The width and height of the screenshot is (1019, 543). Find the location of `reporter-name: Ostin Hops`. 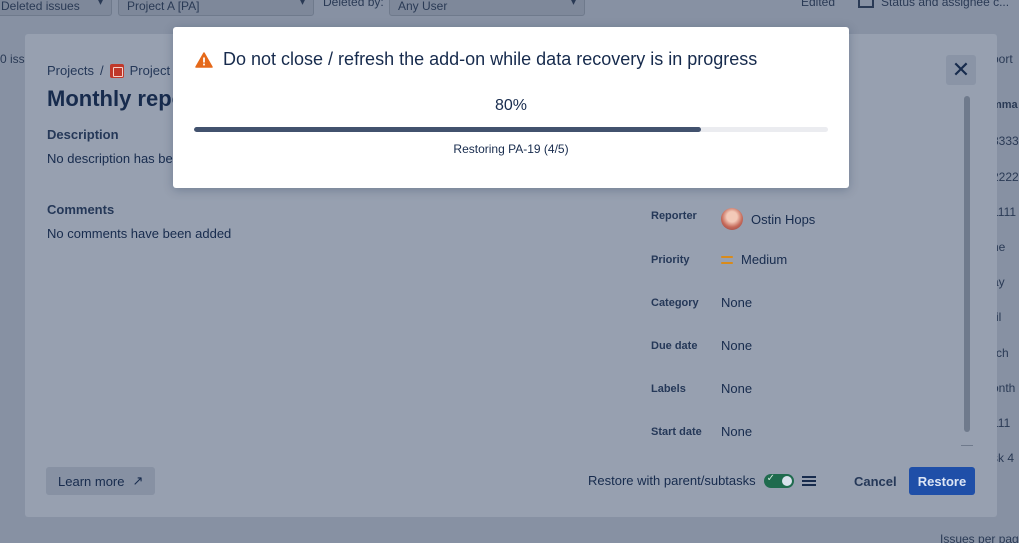

reporter-name: Ostin Hops is located at coordinates (783, 219).